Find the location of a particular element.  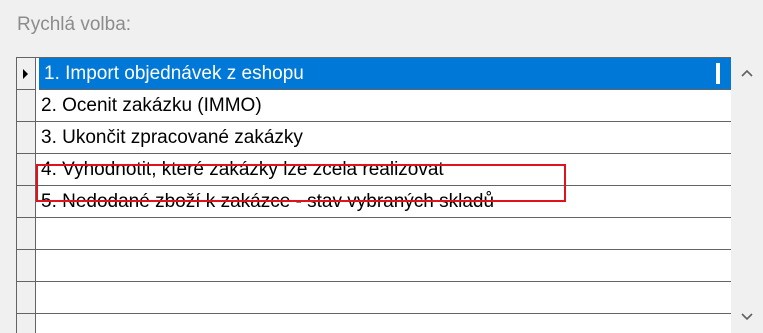

highlight-box is located at coordinates (301, 183).